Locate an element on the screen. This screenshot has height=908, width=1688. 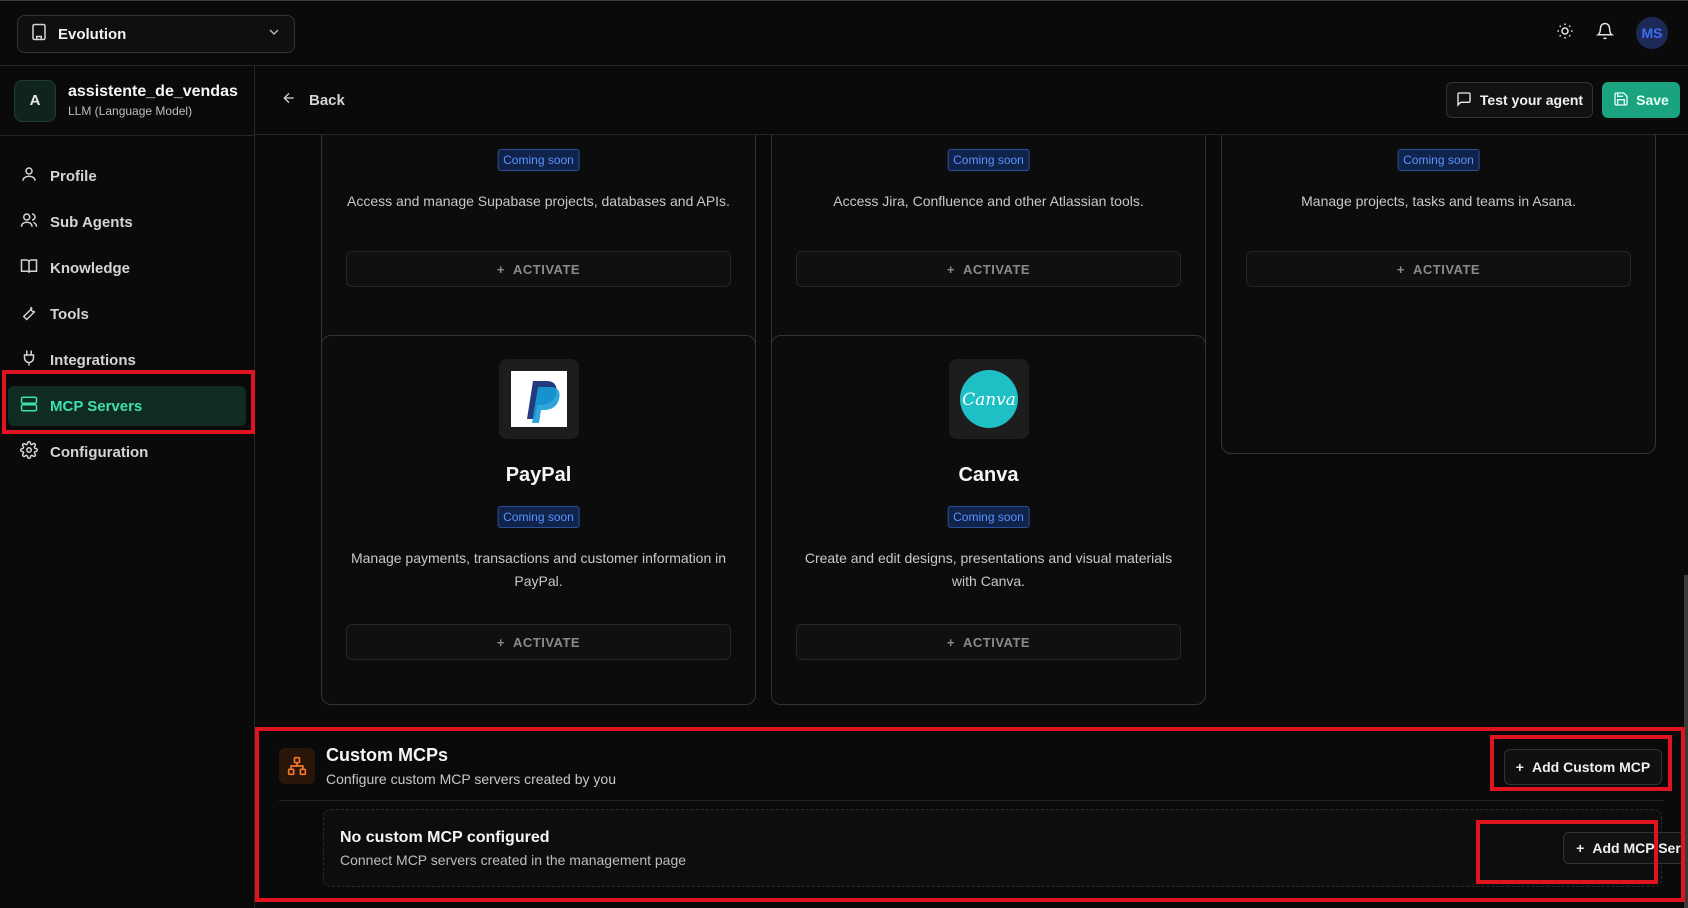
workspace-name: Evolution is located at coordinates (92, 34).